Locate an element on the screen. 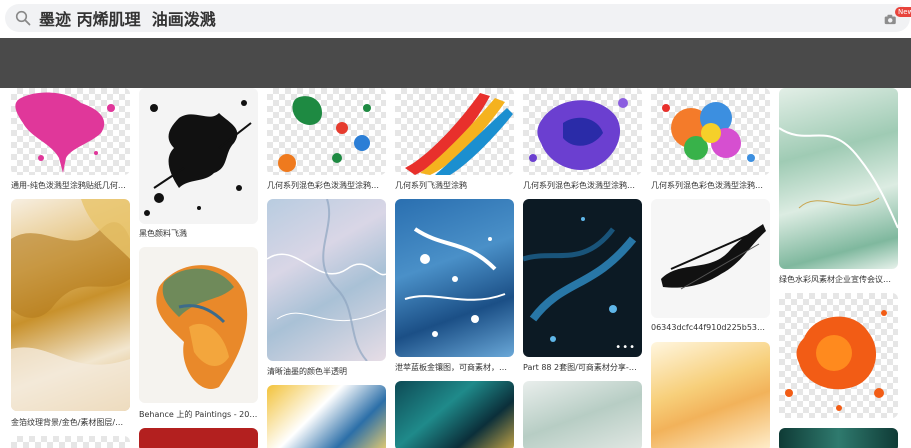 This screenshot has width=911, height=448. search-input is located at coordinates (439, 18).